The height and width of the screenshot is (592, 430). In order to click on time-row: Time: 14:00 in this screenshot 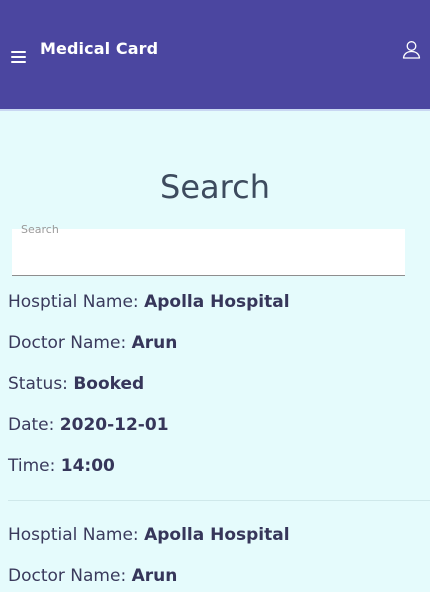, I will do `click(61, 466)`.